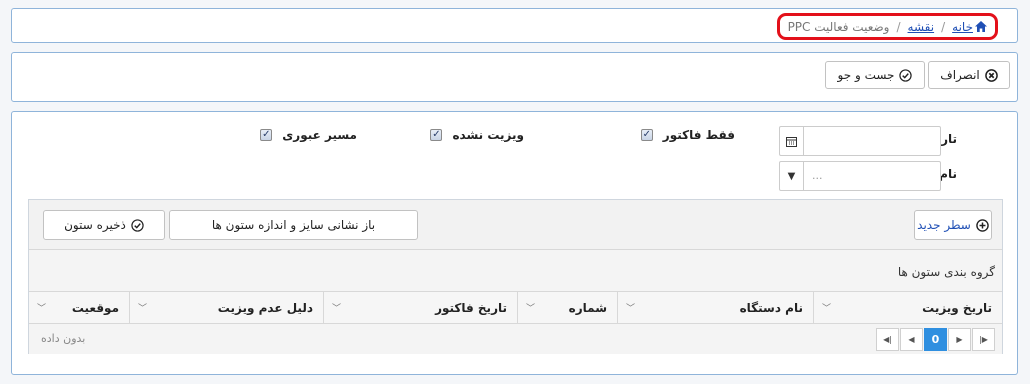  What do you see at coordinates (838, 26) in the screenshot?
I see `breadcrumb-current: وضعیت فعالیت PPC` at bounding box center [838, 26].